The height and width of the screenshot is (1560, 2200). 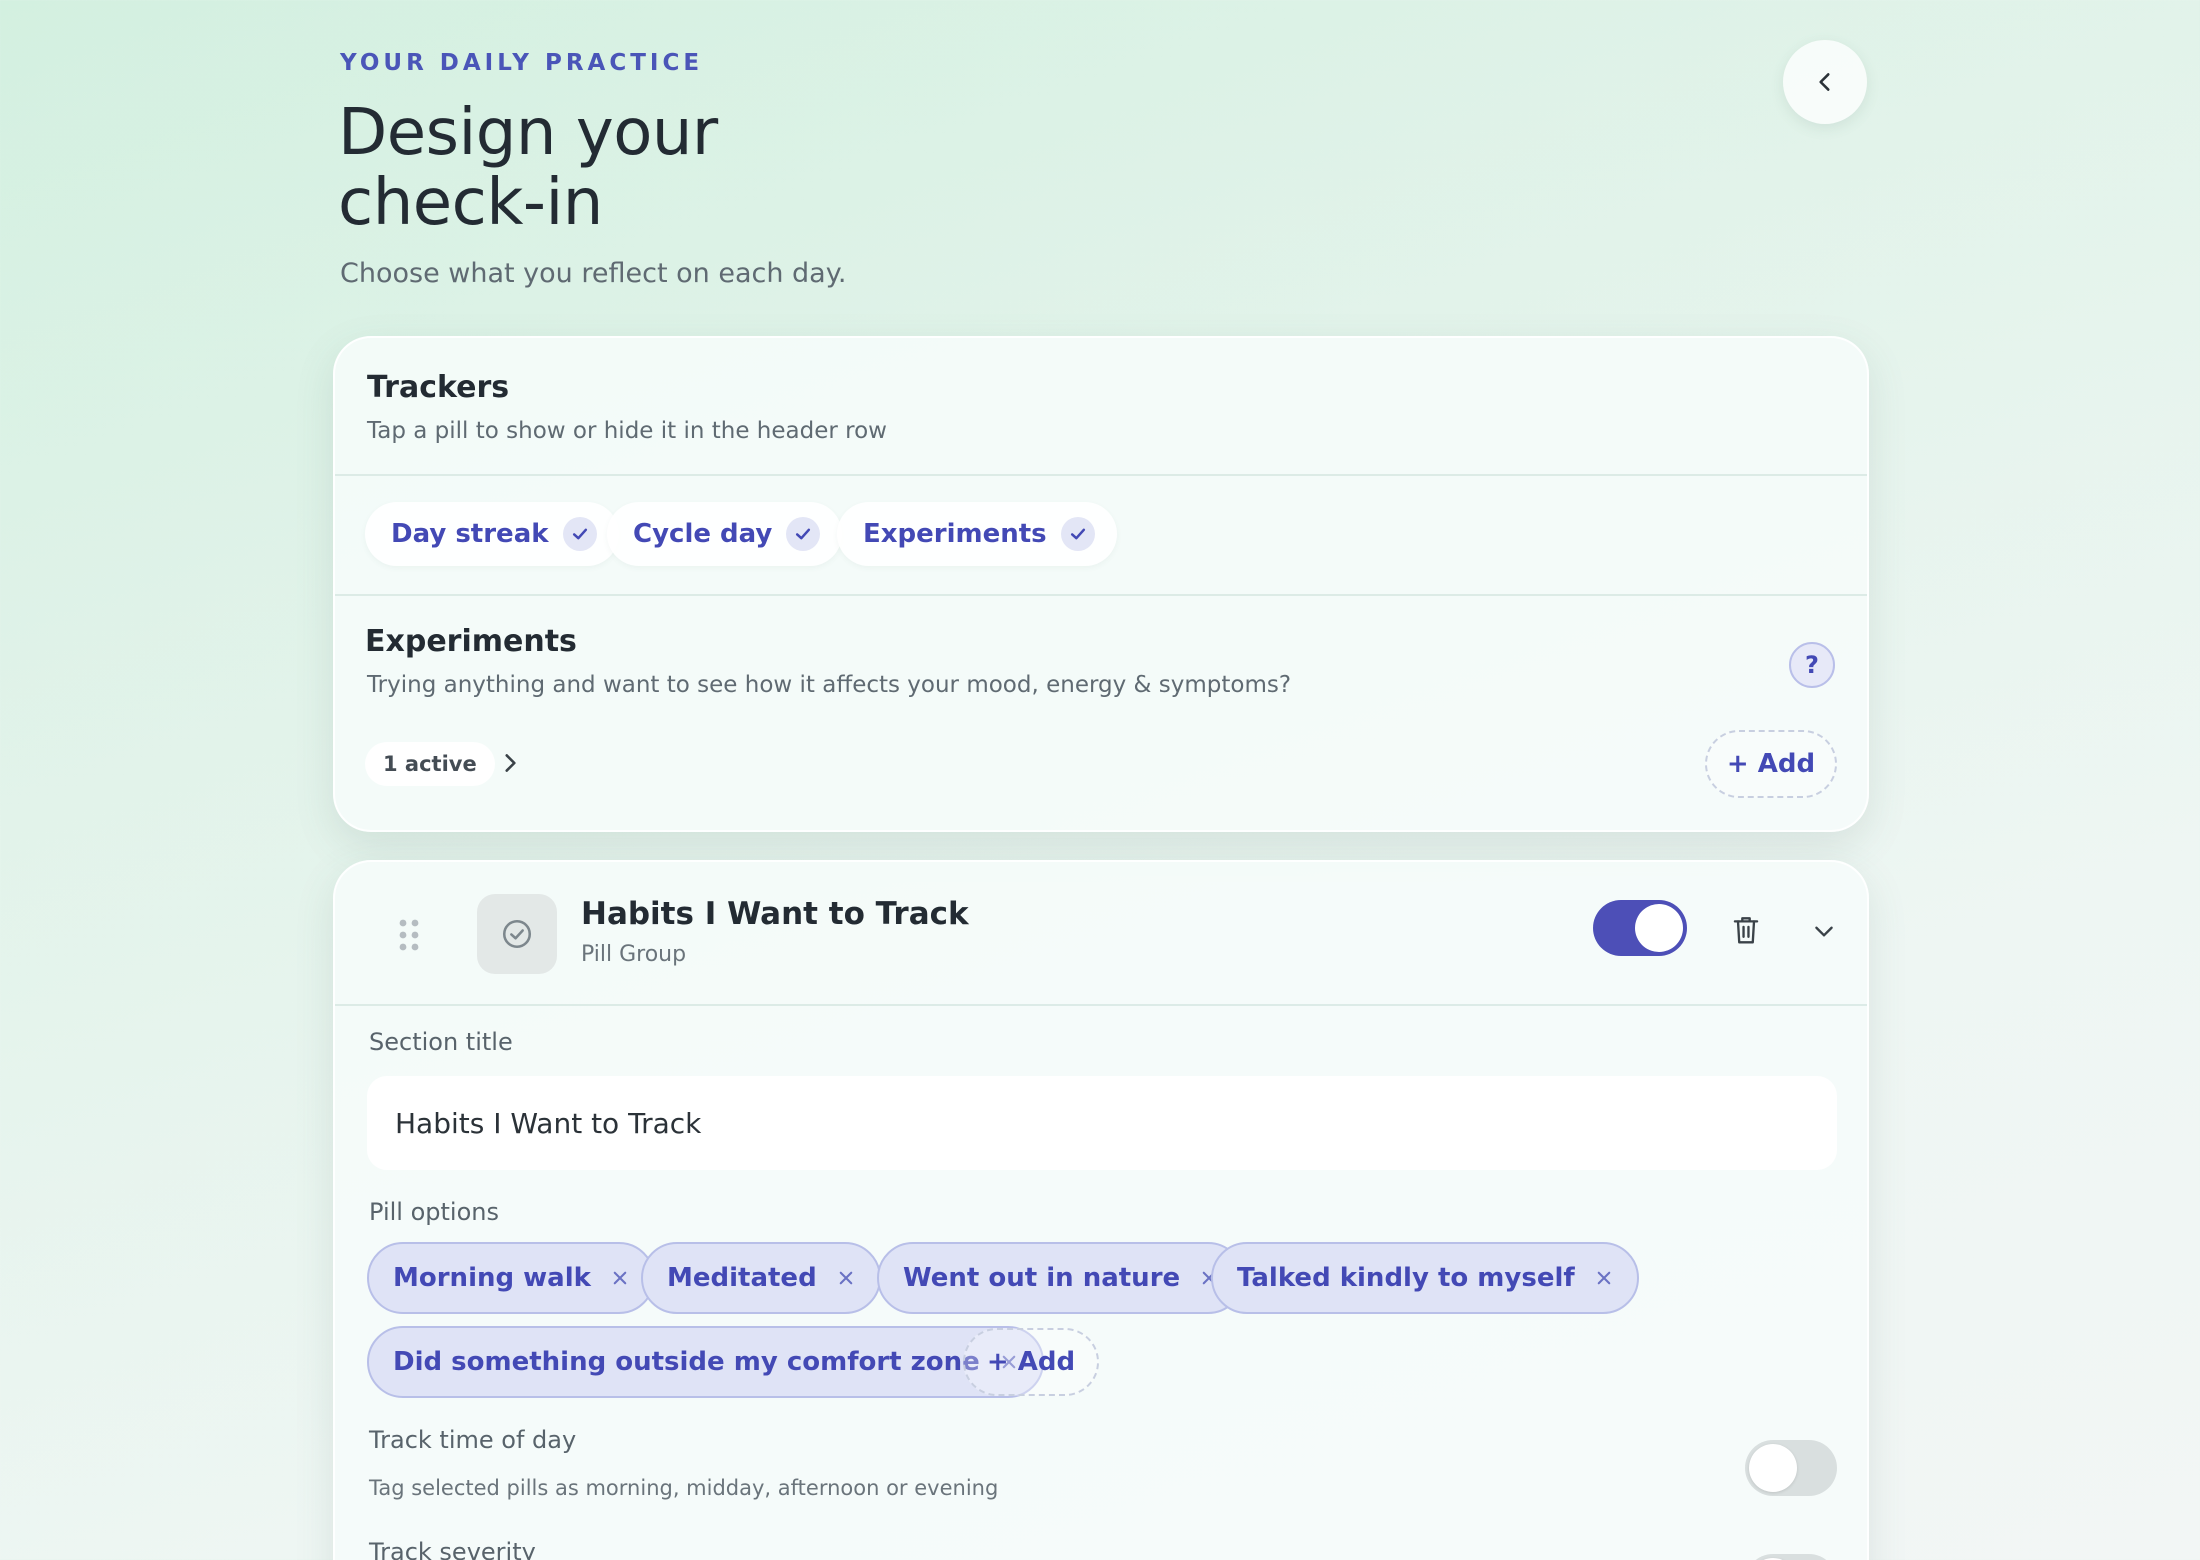 What do you see at coordinates (634, 954) in the screenshot?
I see `habit-section-type: Pill Group` at bounding box center [634, 954].